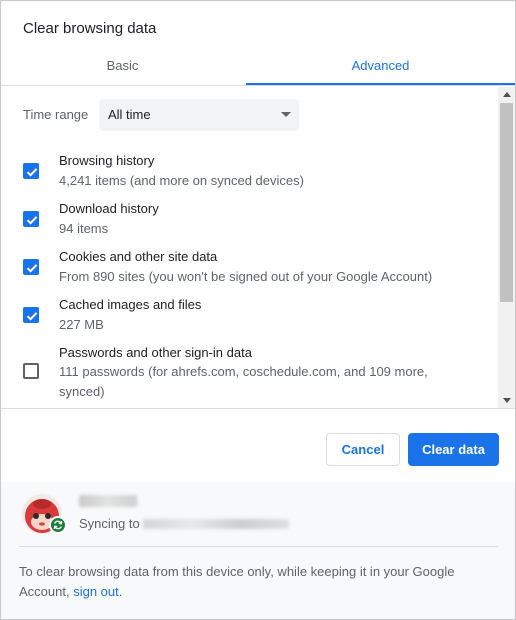 Image resolution: width=516 pixels, height=620 pixels. Describe the element at coordinates (507, 94) in the screenshot. I see `scroll-up-arrow-icon` at that location.